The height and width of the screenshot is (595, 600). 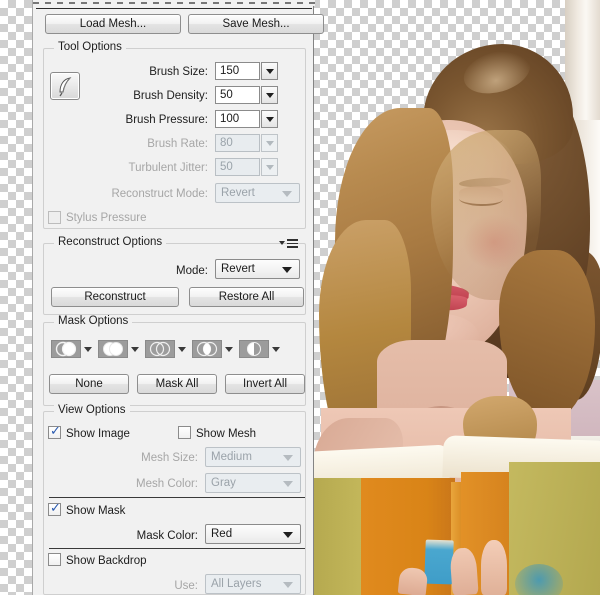 What do you see at coordinates (223, 483) in the screenshot?
I see `mesh-color-value: Gray` at bounding box center [223, 483].